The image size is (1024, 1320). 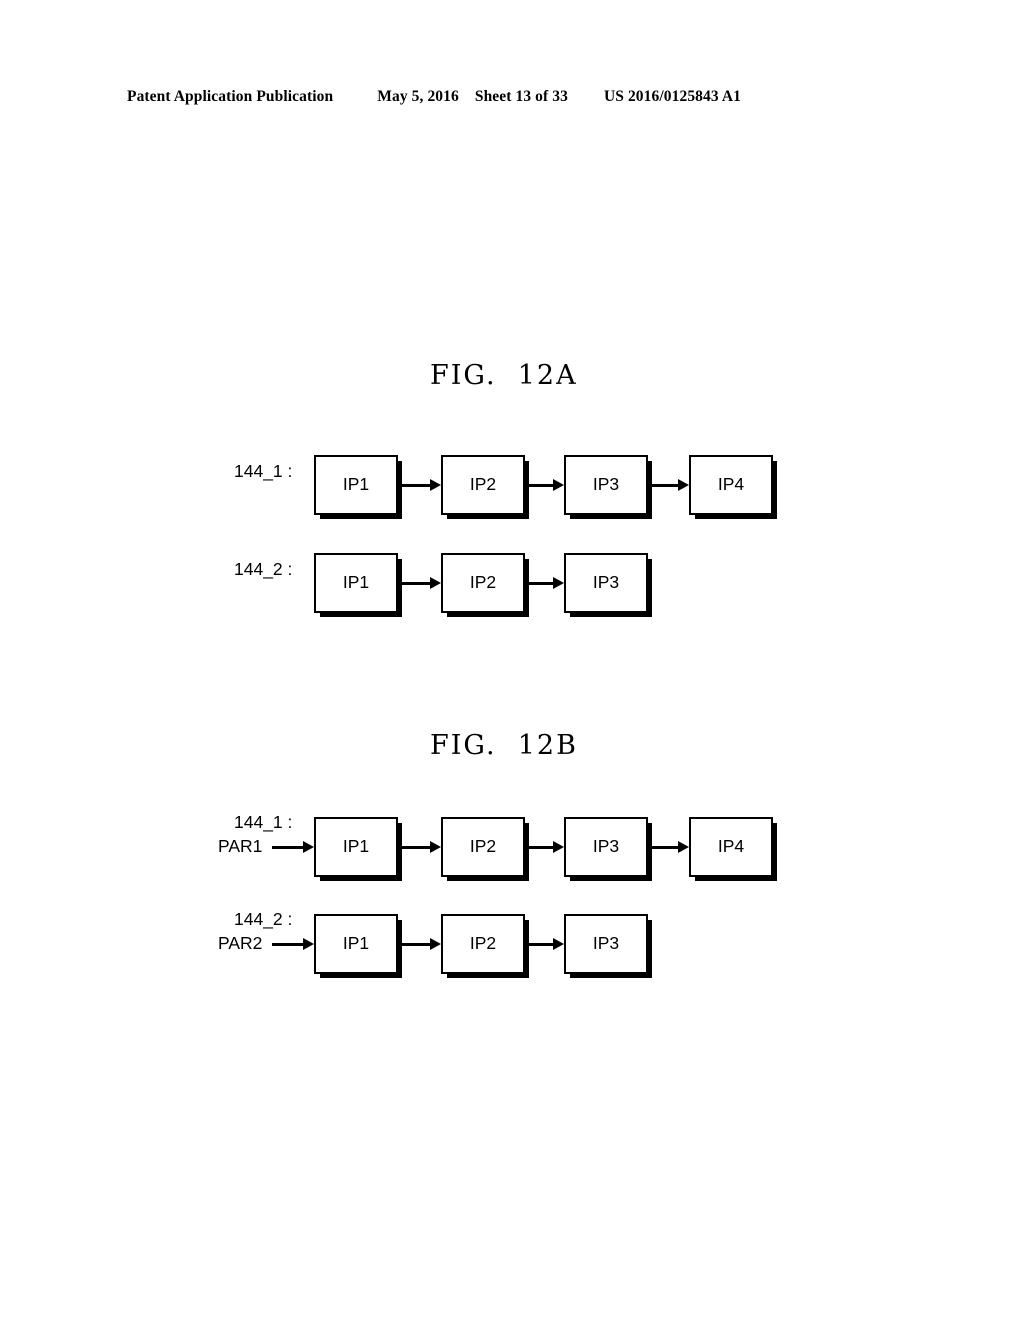 What do you see at coordinates (240, 846) in the screenshot?
I see `fig-12b-row-144-1-input-label: PAR1` at bounding box center [240, 846].